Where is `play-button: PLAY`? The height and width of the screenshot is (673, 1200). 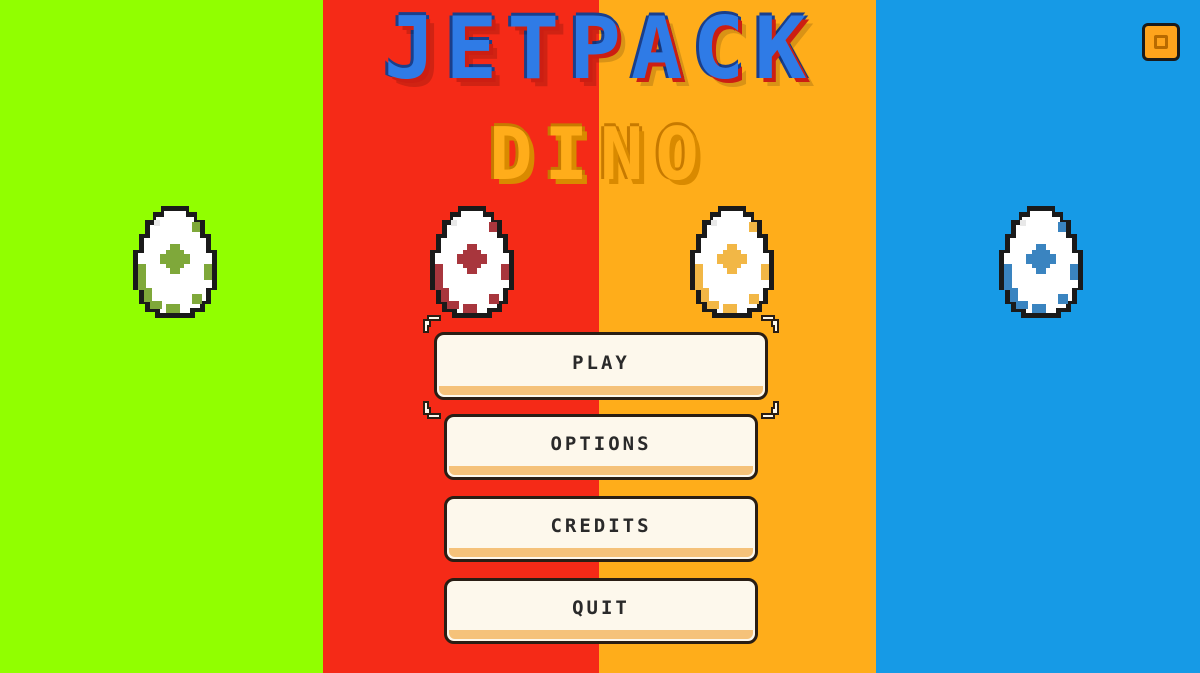 play-button: PLAY is located at coordinates (601, 366).